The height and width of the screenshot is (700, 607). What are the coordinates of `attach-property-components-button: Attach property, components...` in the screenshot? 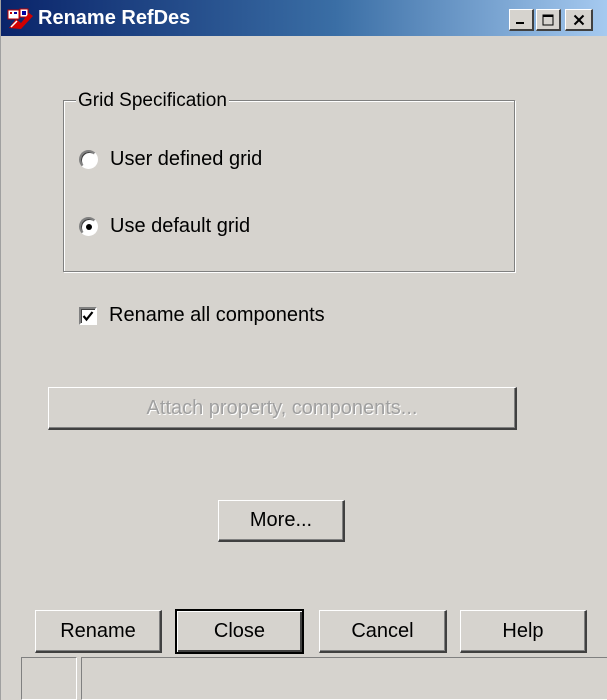 It's located at (282, 408).